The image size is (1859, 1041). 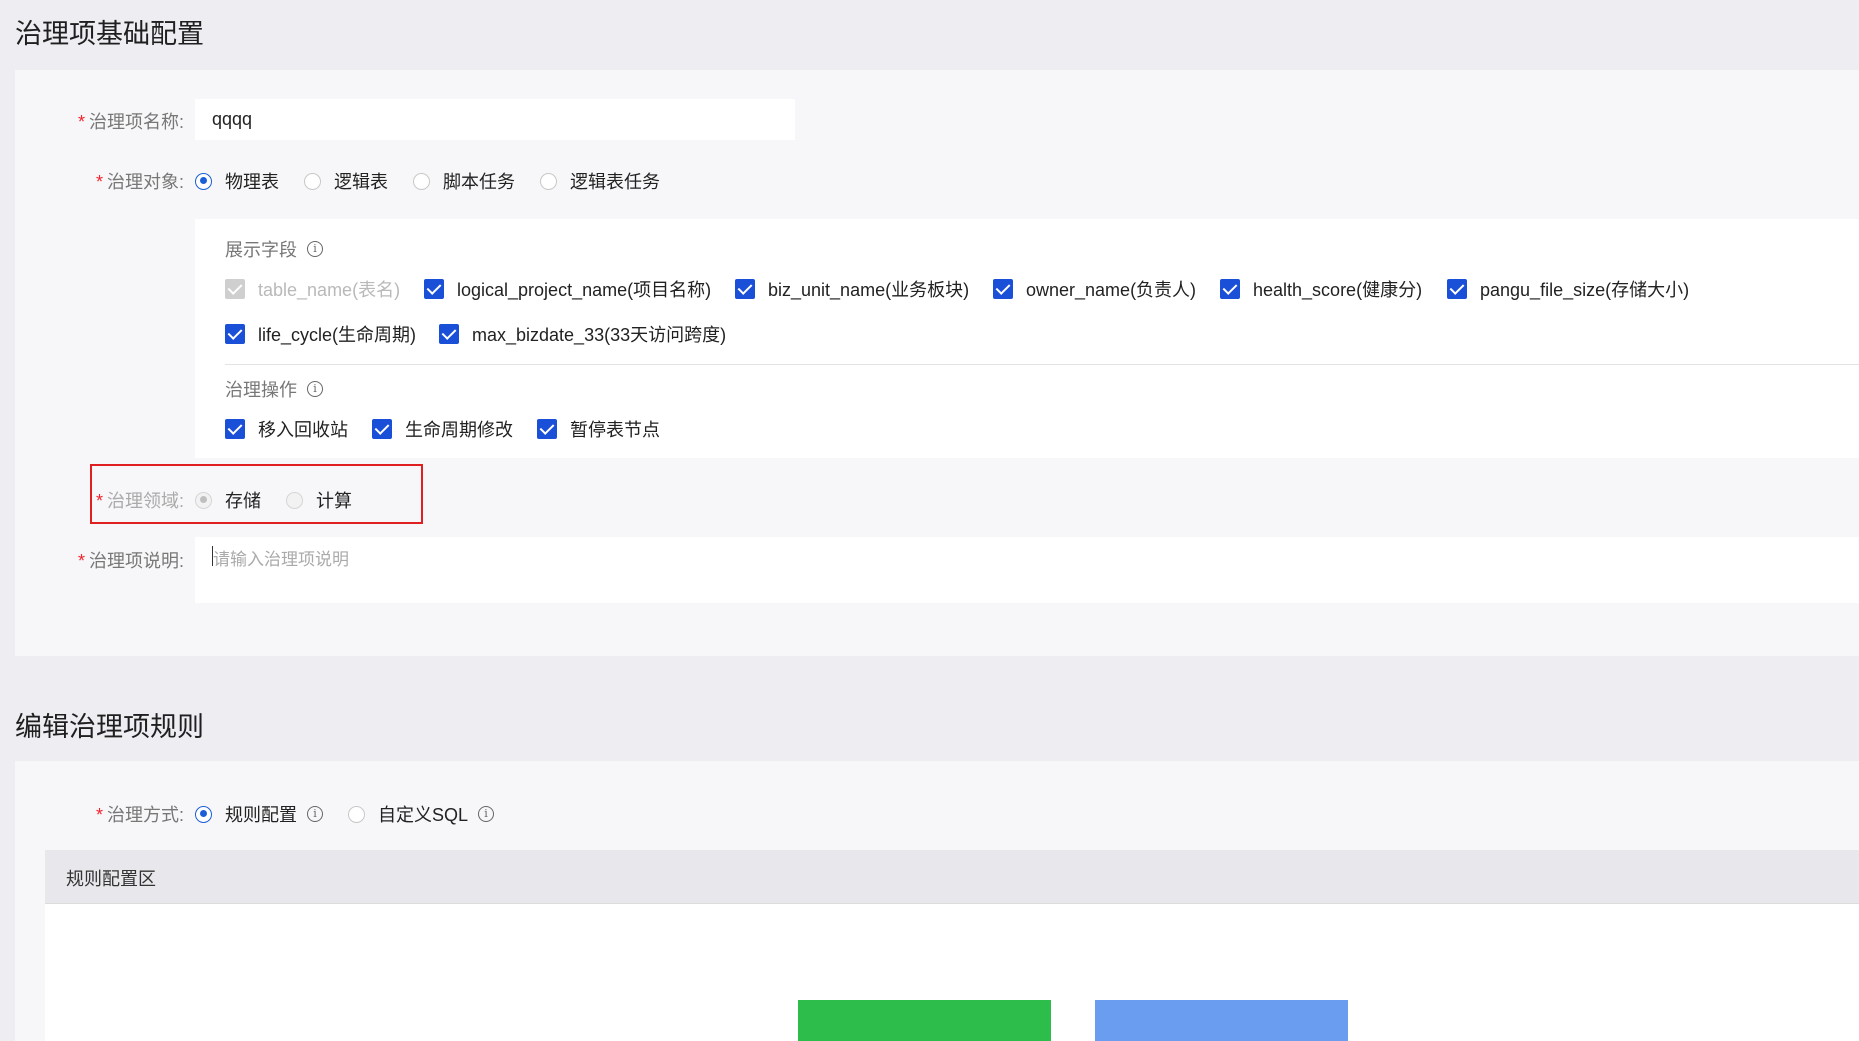 I want to click on object-option-script: 脚本任务, so click(x=464, y=181).